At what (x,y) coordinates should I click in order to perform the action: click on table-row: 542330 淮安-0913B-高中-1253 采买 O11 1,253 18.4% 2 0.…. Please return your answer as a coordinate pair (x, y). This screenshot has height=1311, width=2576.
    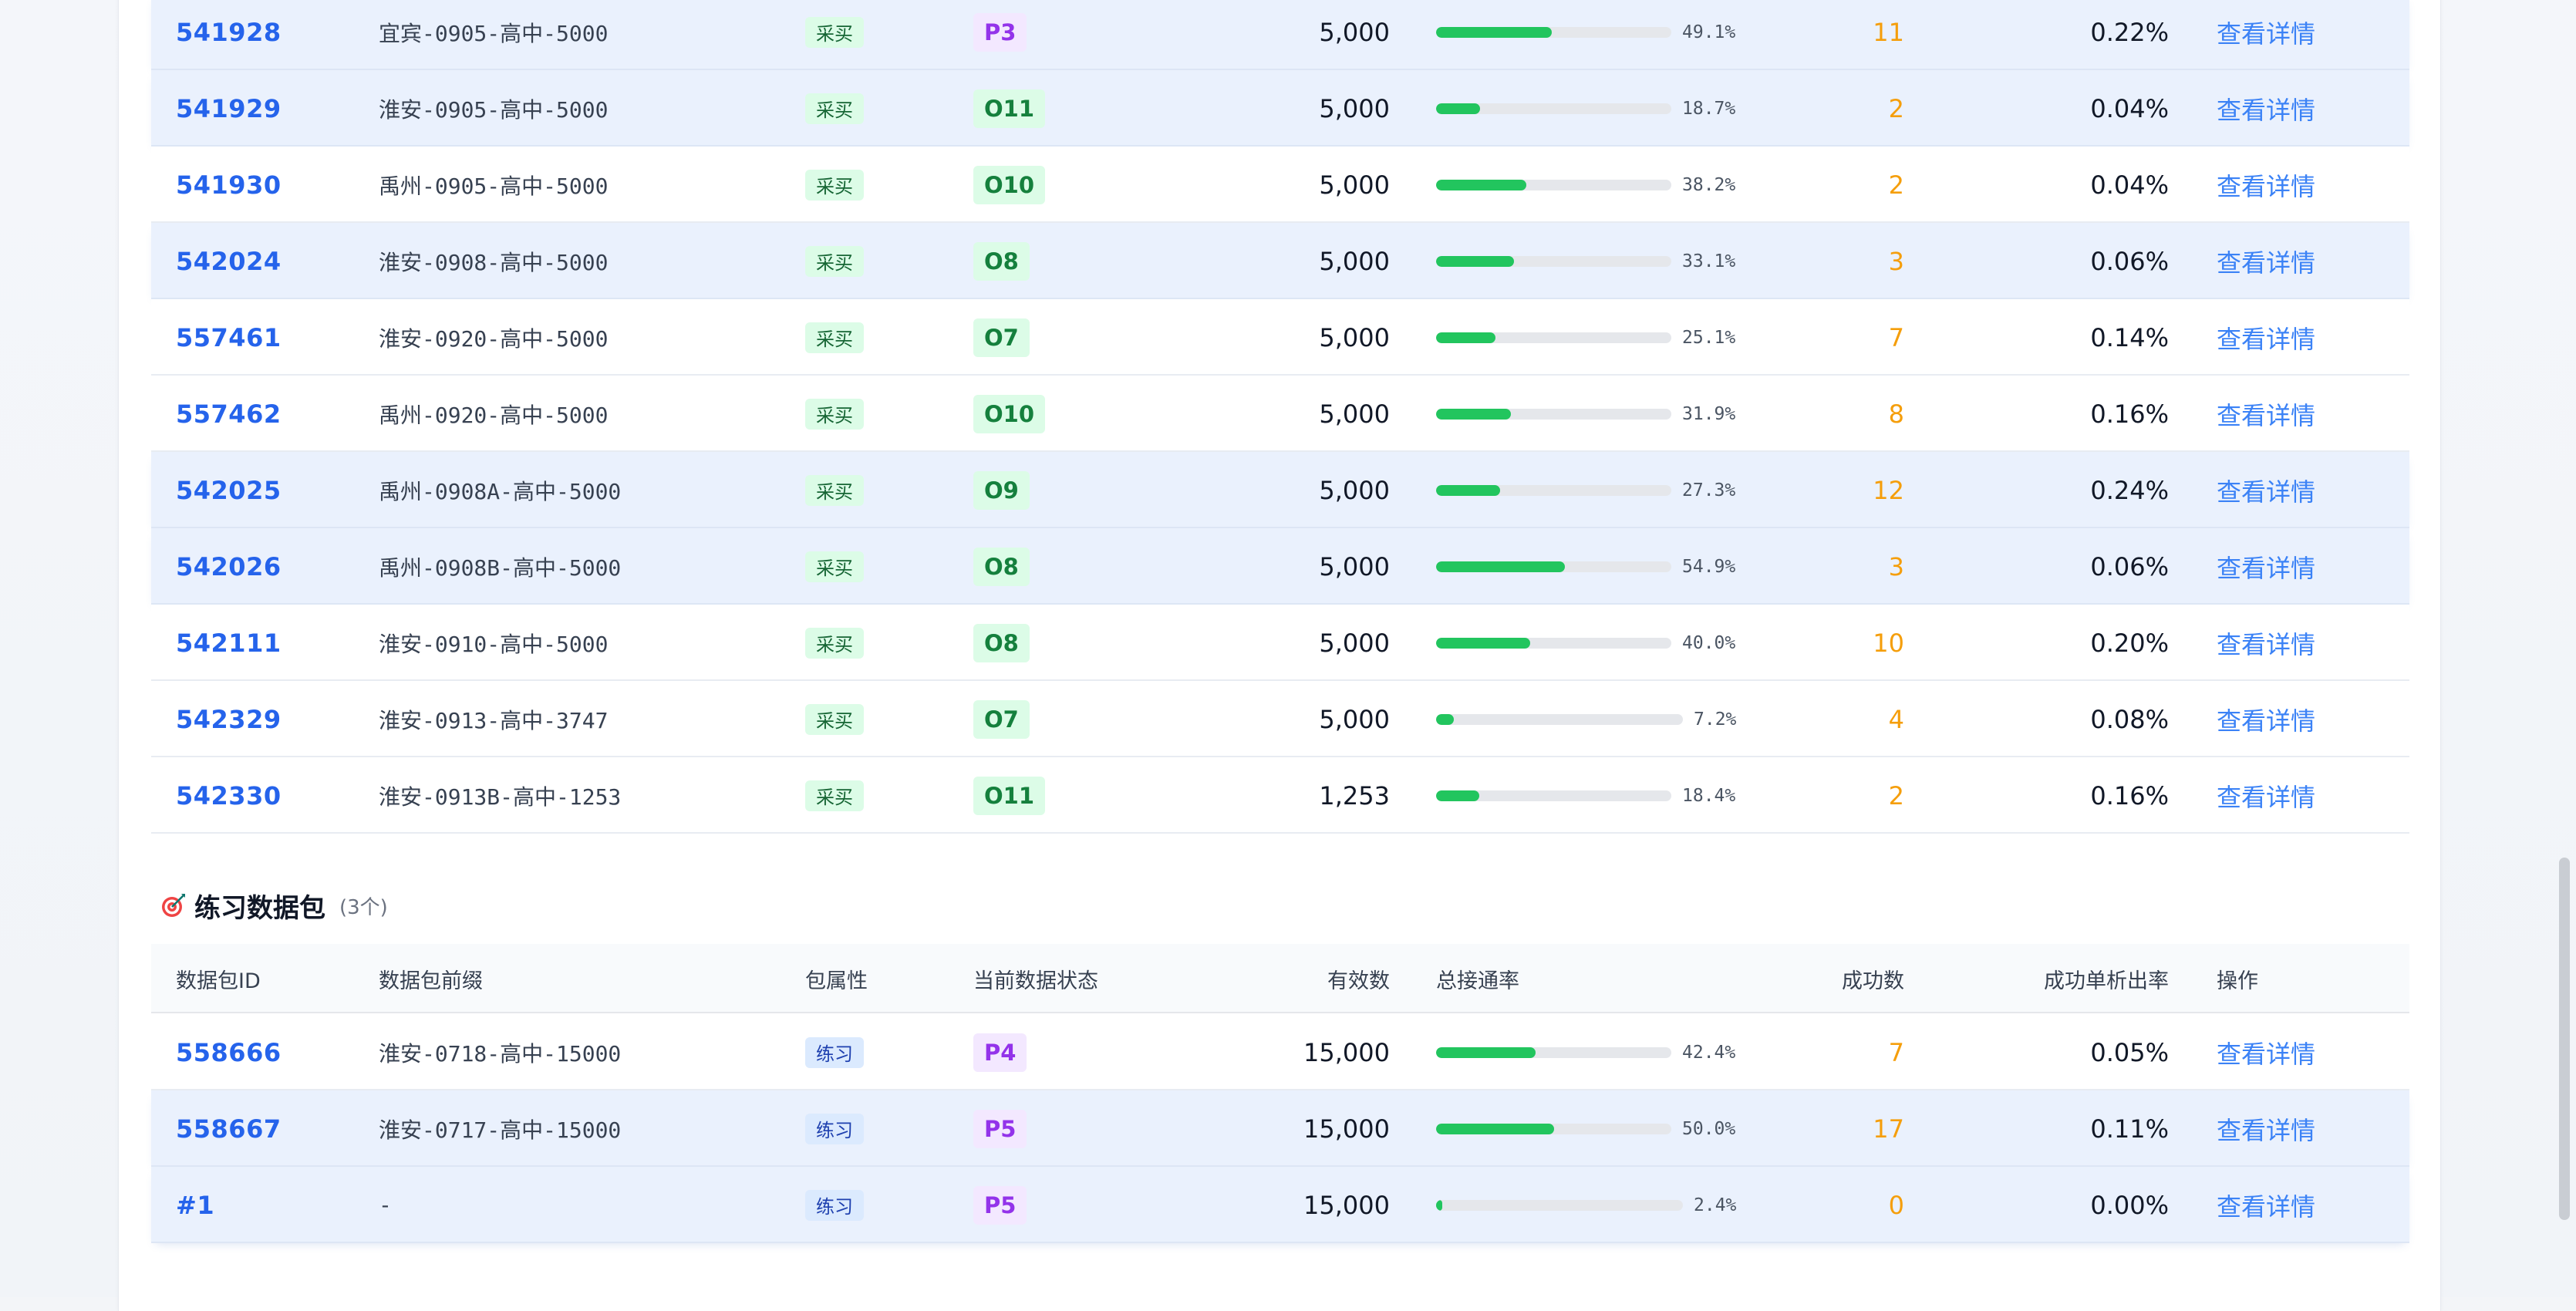
    Looking at the image, I should click on (1280, 795).